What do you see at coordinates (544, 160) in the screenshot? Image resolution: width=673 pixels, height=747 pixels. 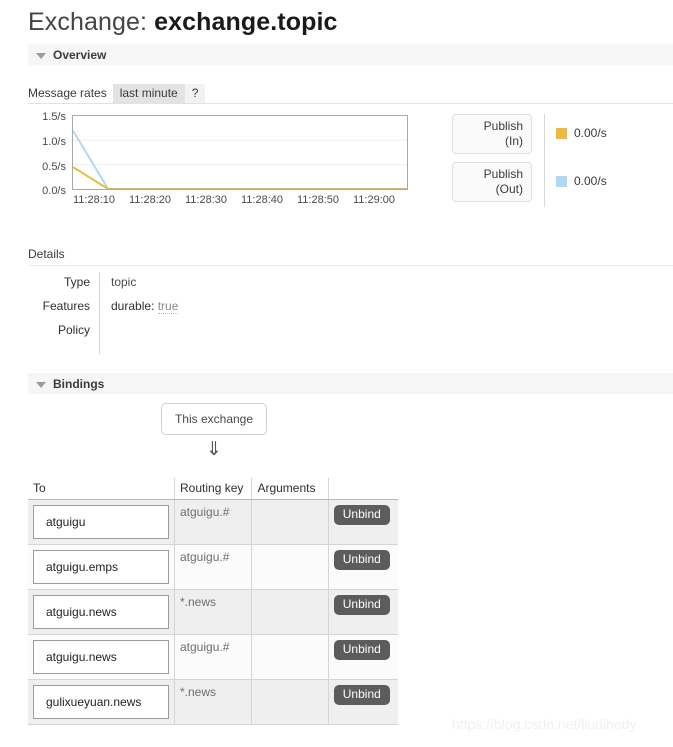 I see `legend-divider` at bounding box center [544, 160].